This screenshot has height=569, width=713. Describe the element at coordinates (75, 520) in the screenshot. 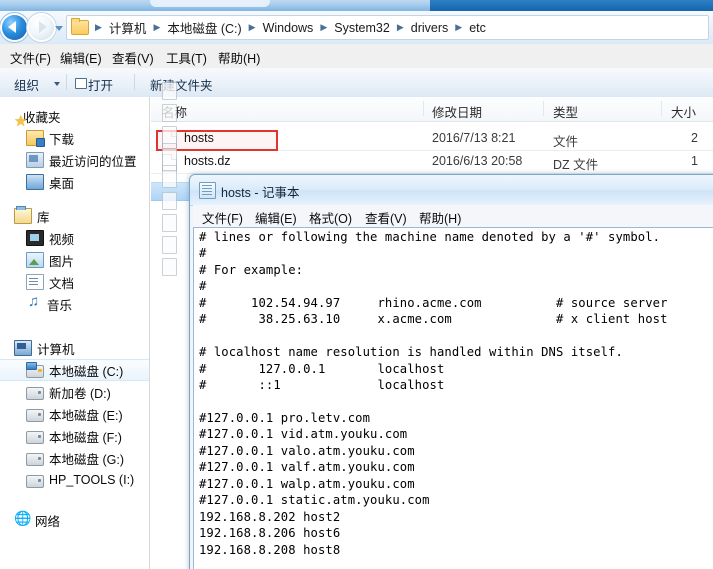

I see `nav-group-network: 🌐 网络` at that location.